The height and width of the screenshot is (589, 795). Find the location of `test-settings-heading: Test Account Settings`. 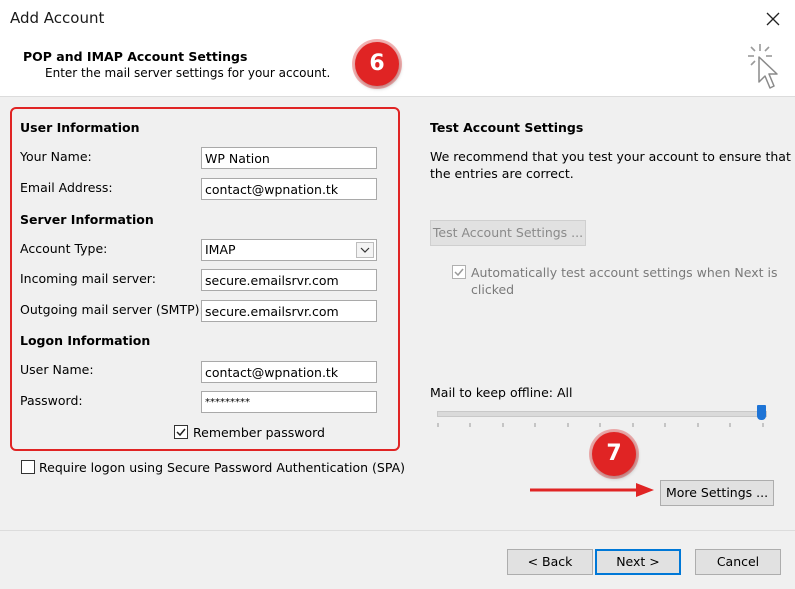

test-settings-heading: Test Account Settings is located at coordinates (507, 127).